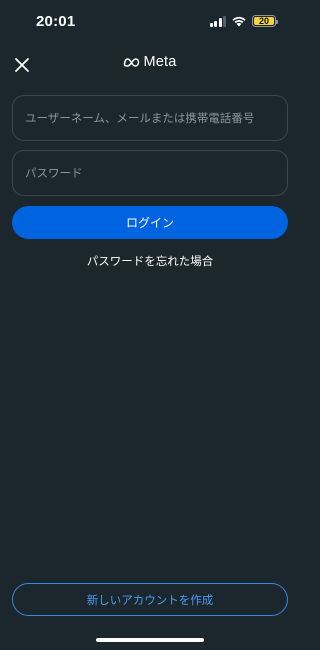 This screenshot has height=650, width=320. What do you see at coordinates (132, 62) in the screenshot?
I see `meta-logo-icon` at bounding box center [132, 62].